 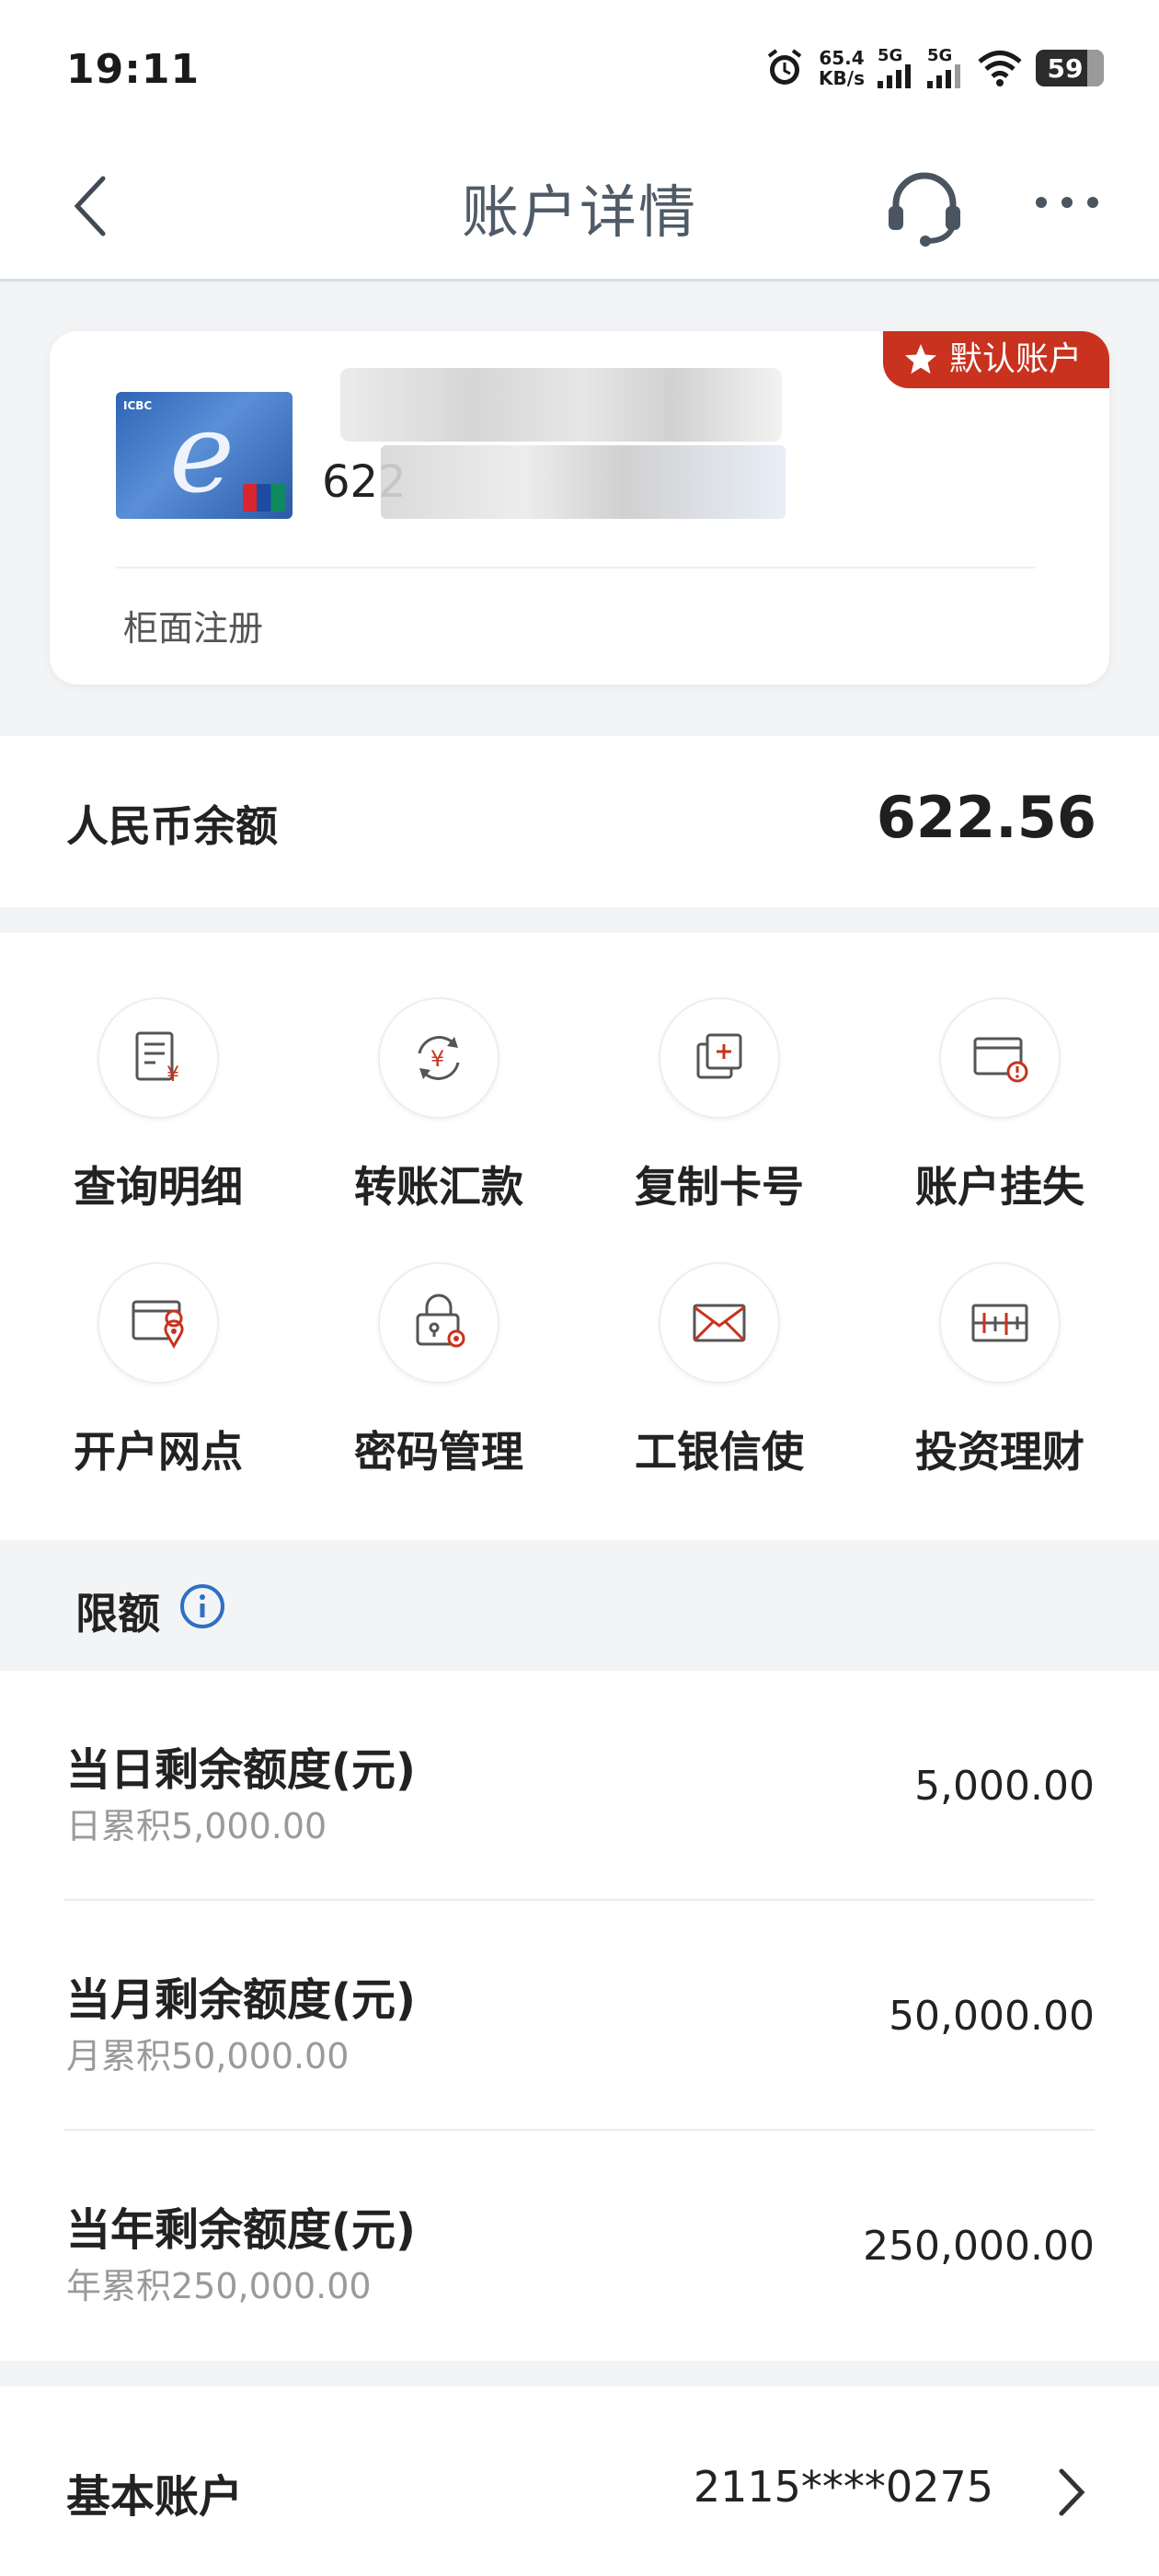 What do you see at coordinates (579, 2246) in the screenshot?
I see `limit-row-yearly: 当年剩余额度(元) 年累积250,000.00 250,000.00` at bounding box center [579, 2246].